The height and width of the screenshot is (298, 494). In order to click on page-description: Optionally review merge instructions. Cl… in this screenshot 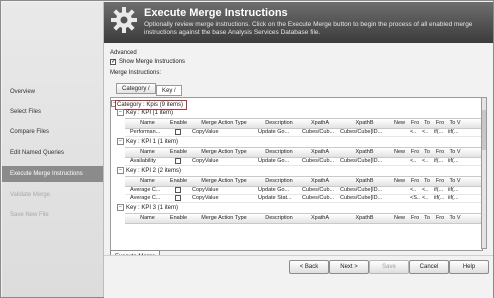, I will do `click(308, 28)`.